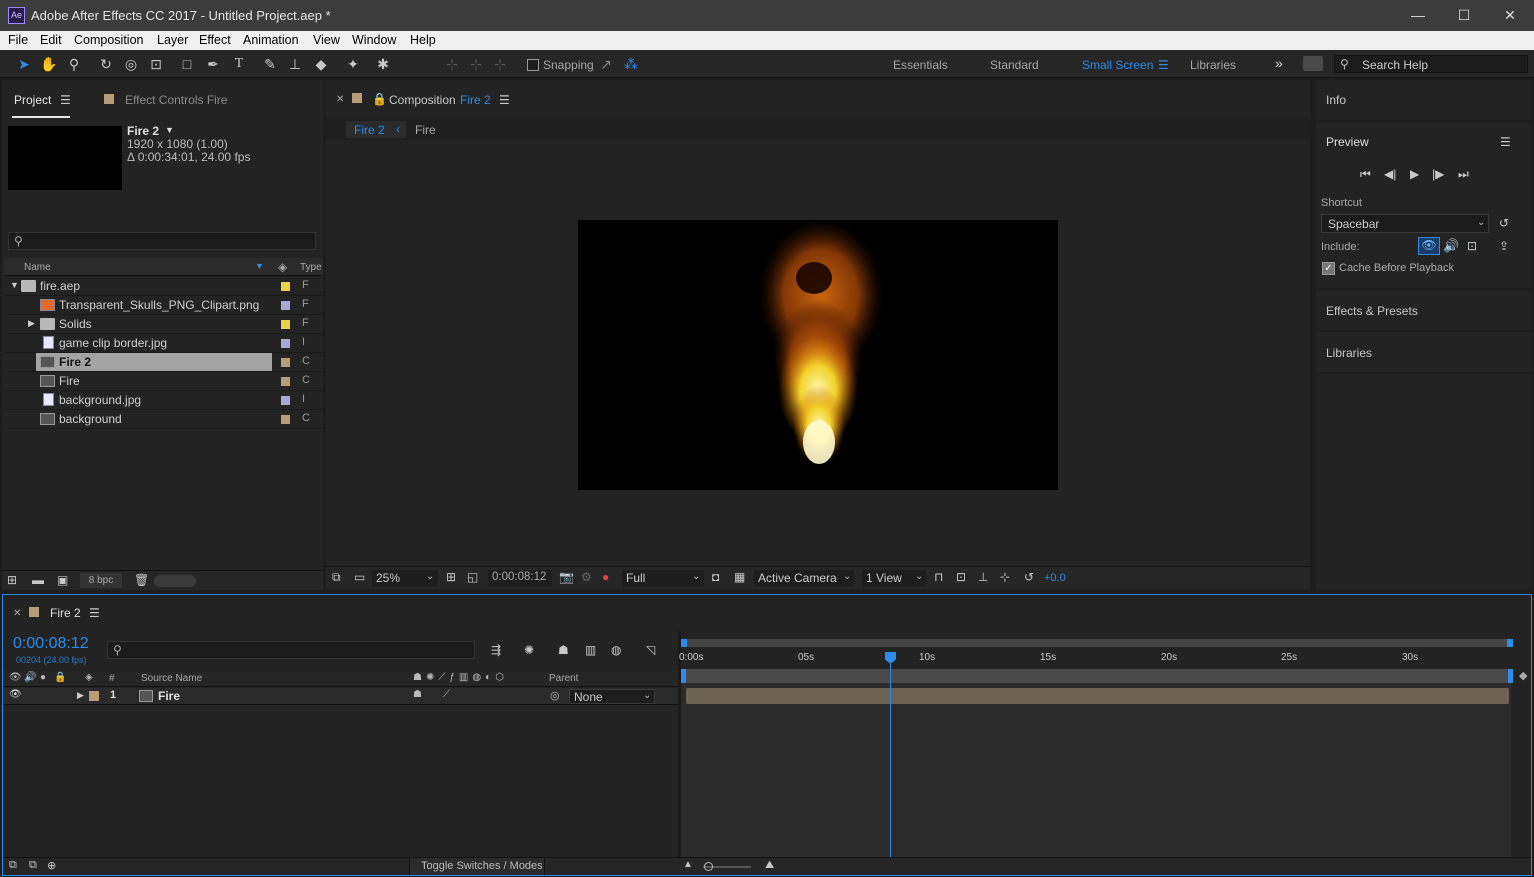 This screenshot has height=877, width=1534. What do you see at coordinates (529, 650) in the screenshot?
I see `draft-3d-icon: ✺` at bounding box center [529, 650].